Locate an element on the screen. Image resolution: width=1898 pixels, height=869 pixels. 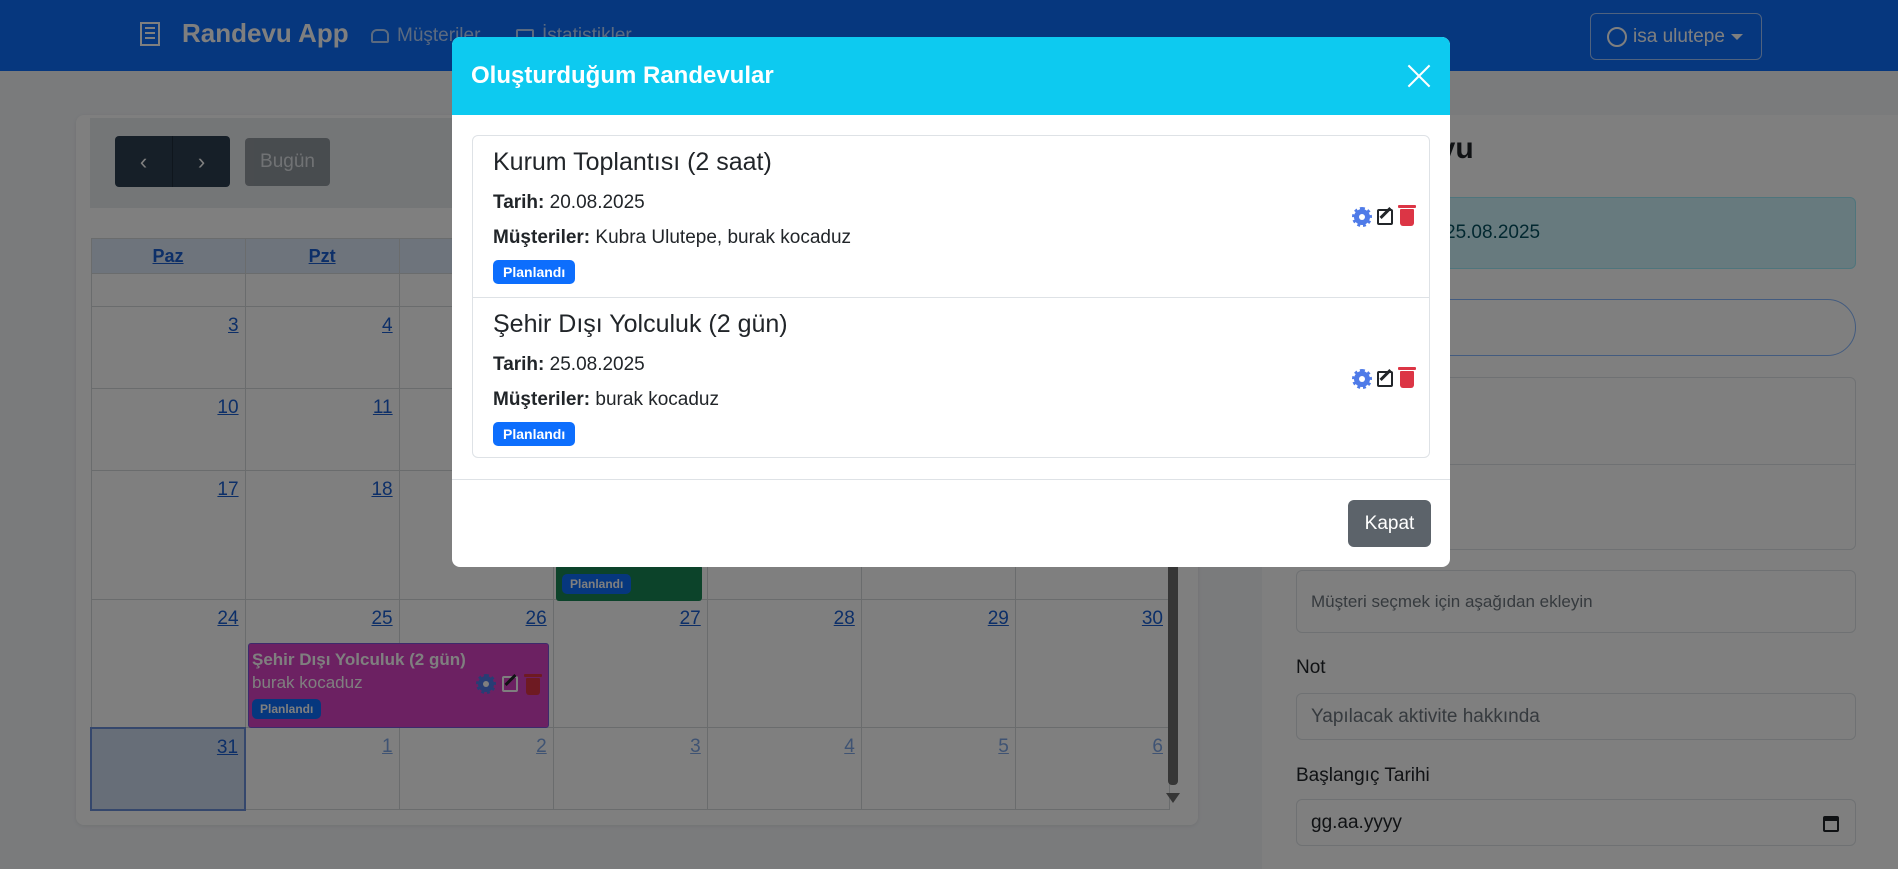
modal-title: Oluşturduğum Randevular is located at coordinates (622, 75).